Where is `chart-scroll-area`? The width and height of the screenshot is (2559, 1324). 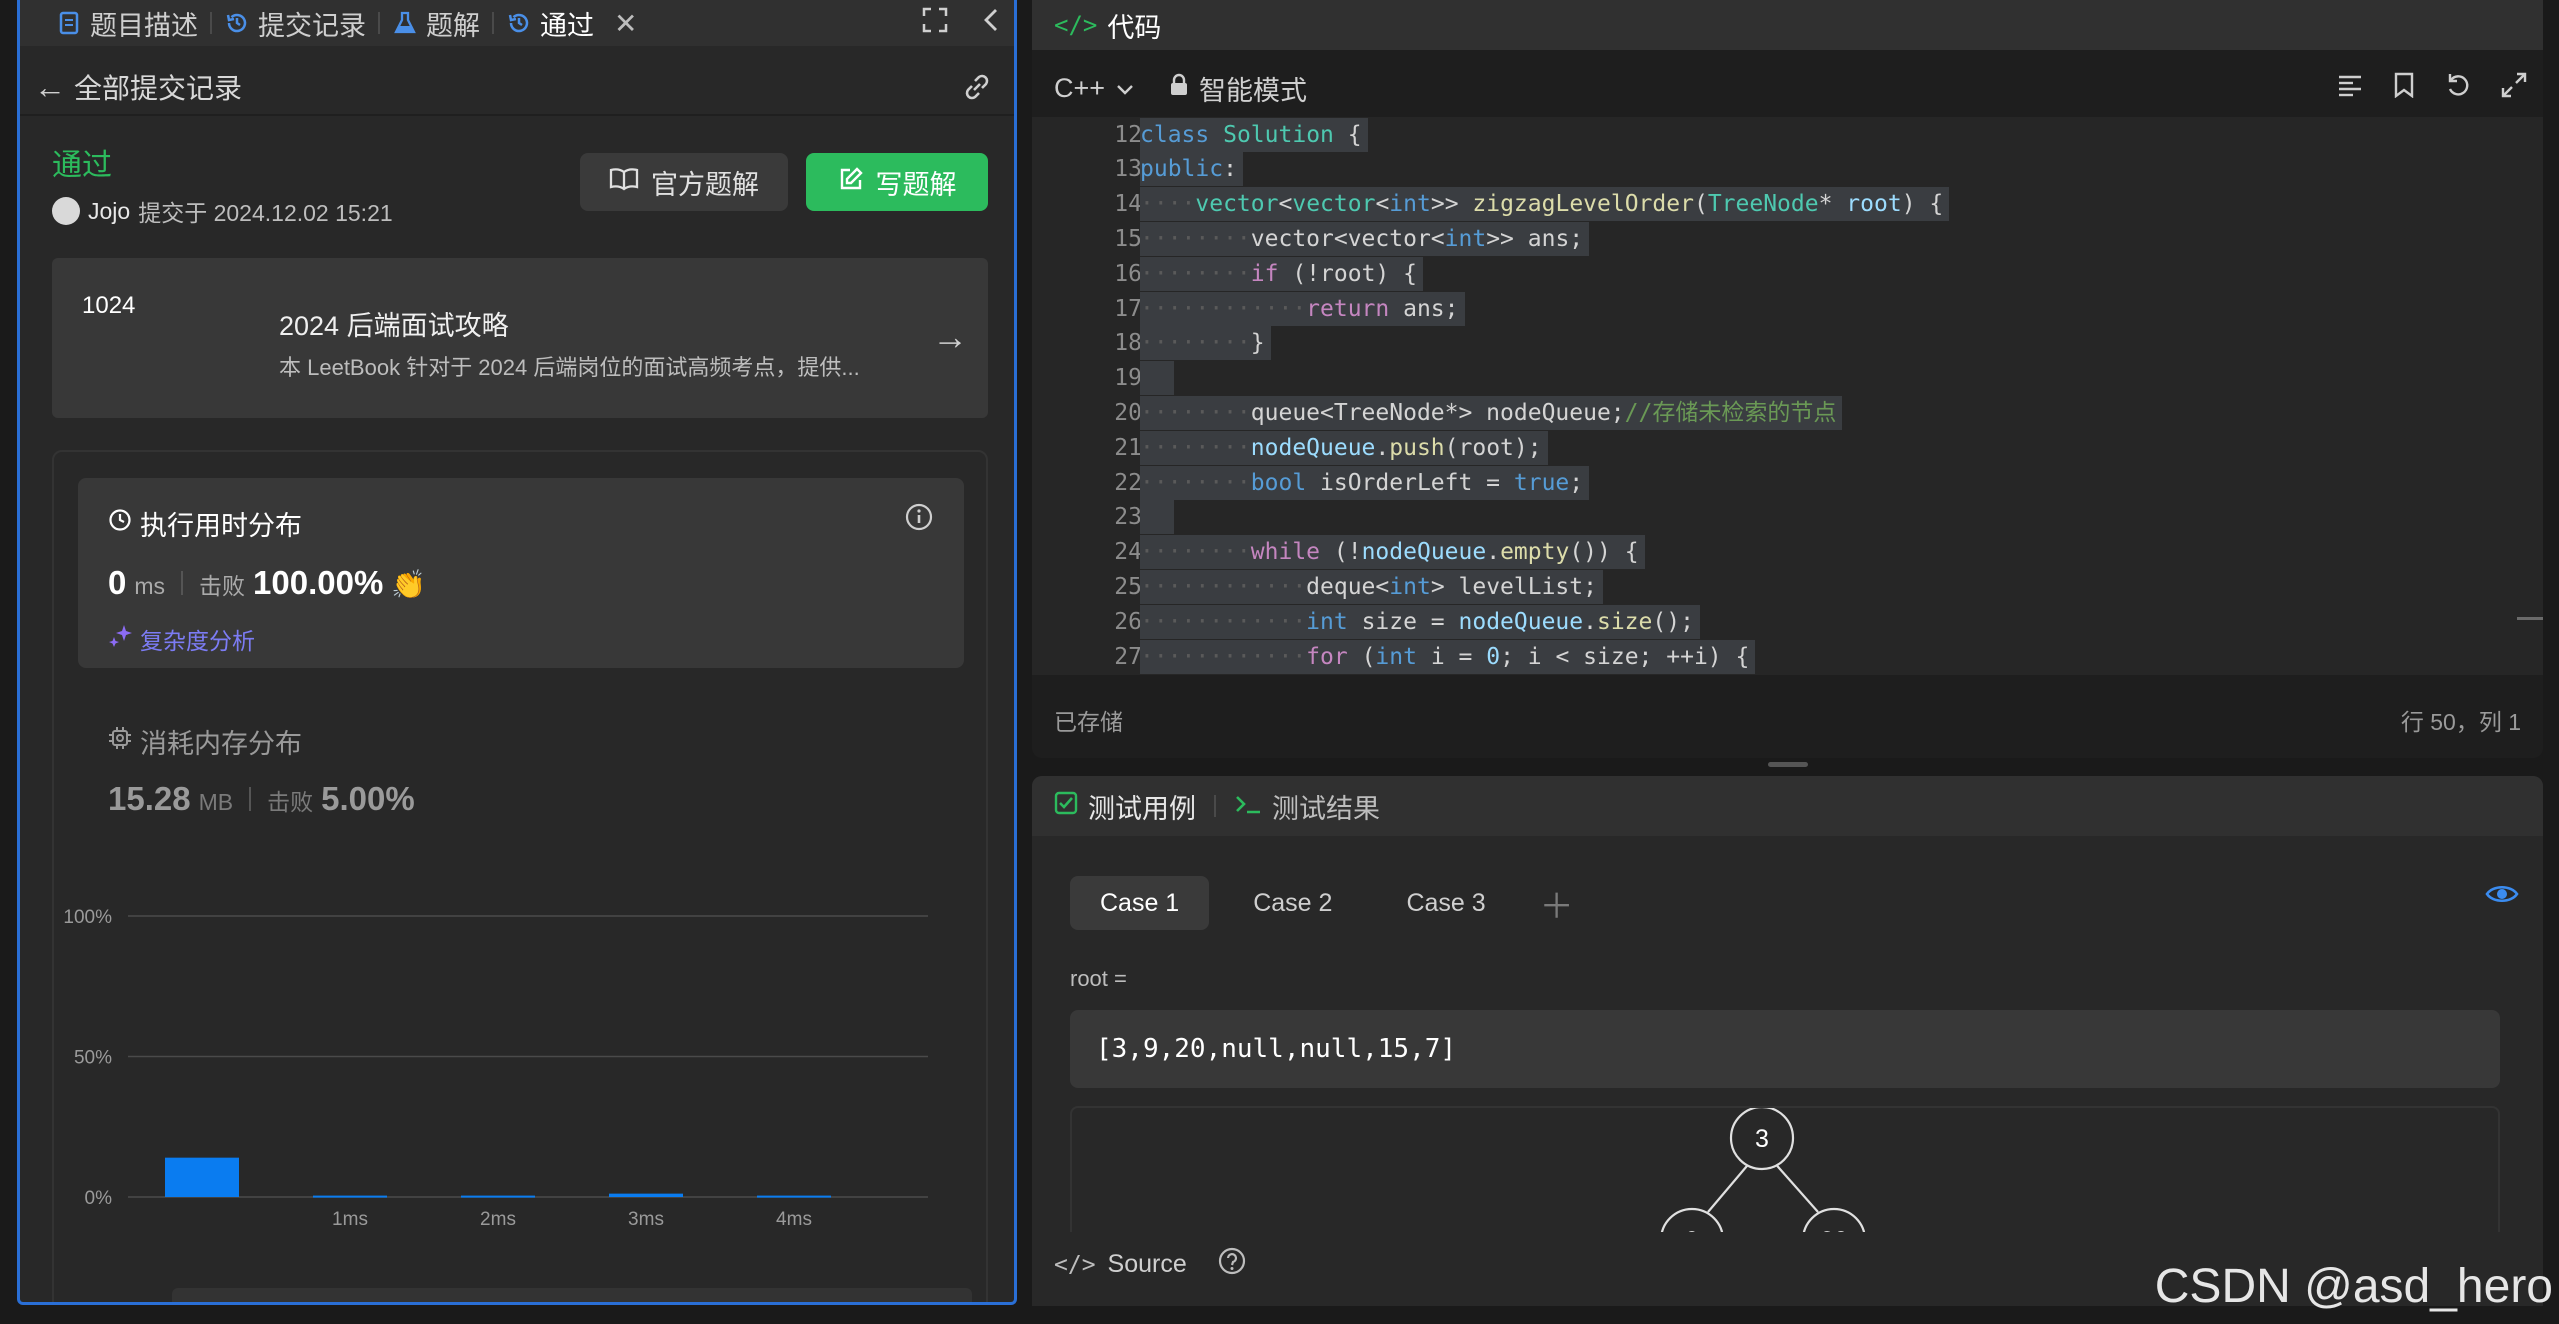 chart-scroll-area is located at coordinates (572, 1295).